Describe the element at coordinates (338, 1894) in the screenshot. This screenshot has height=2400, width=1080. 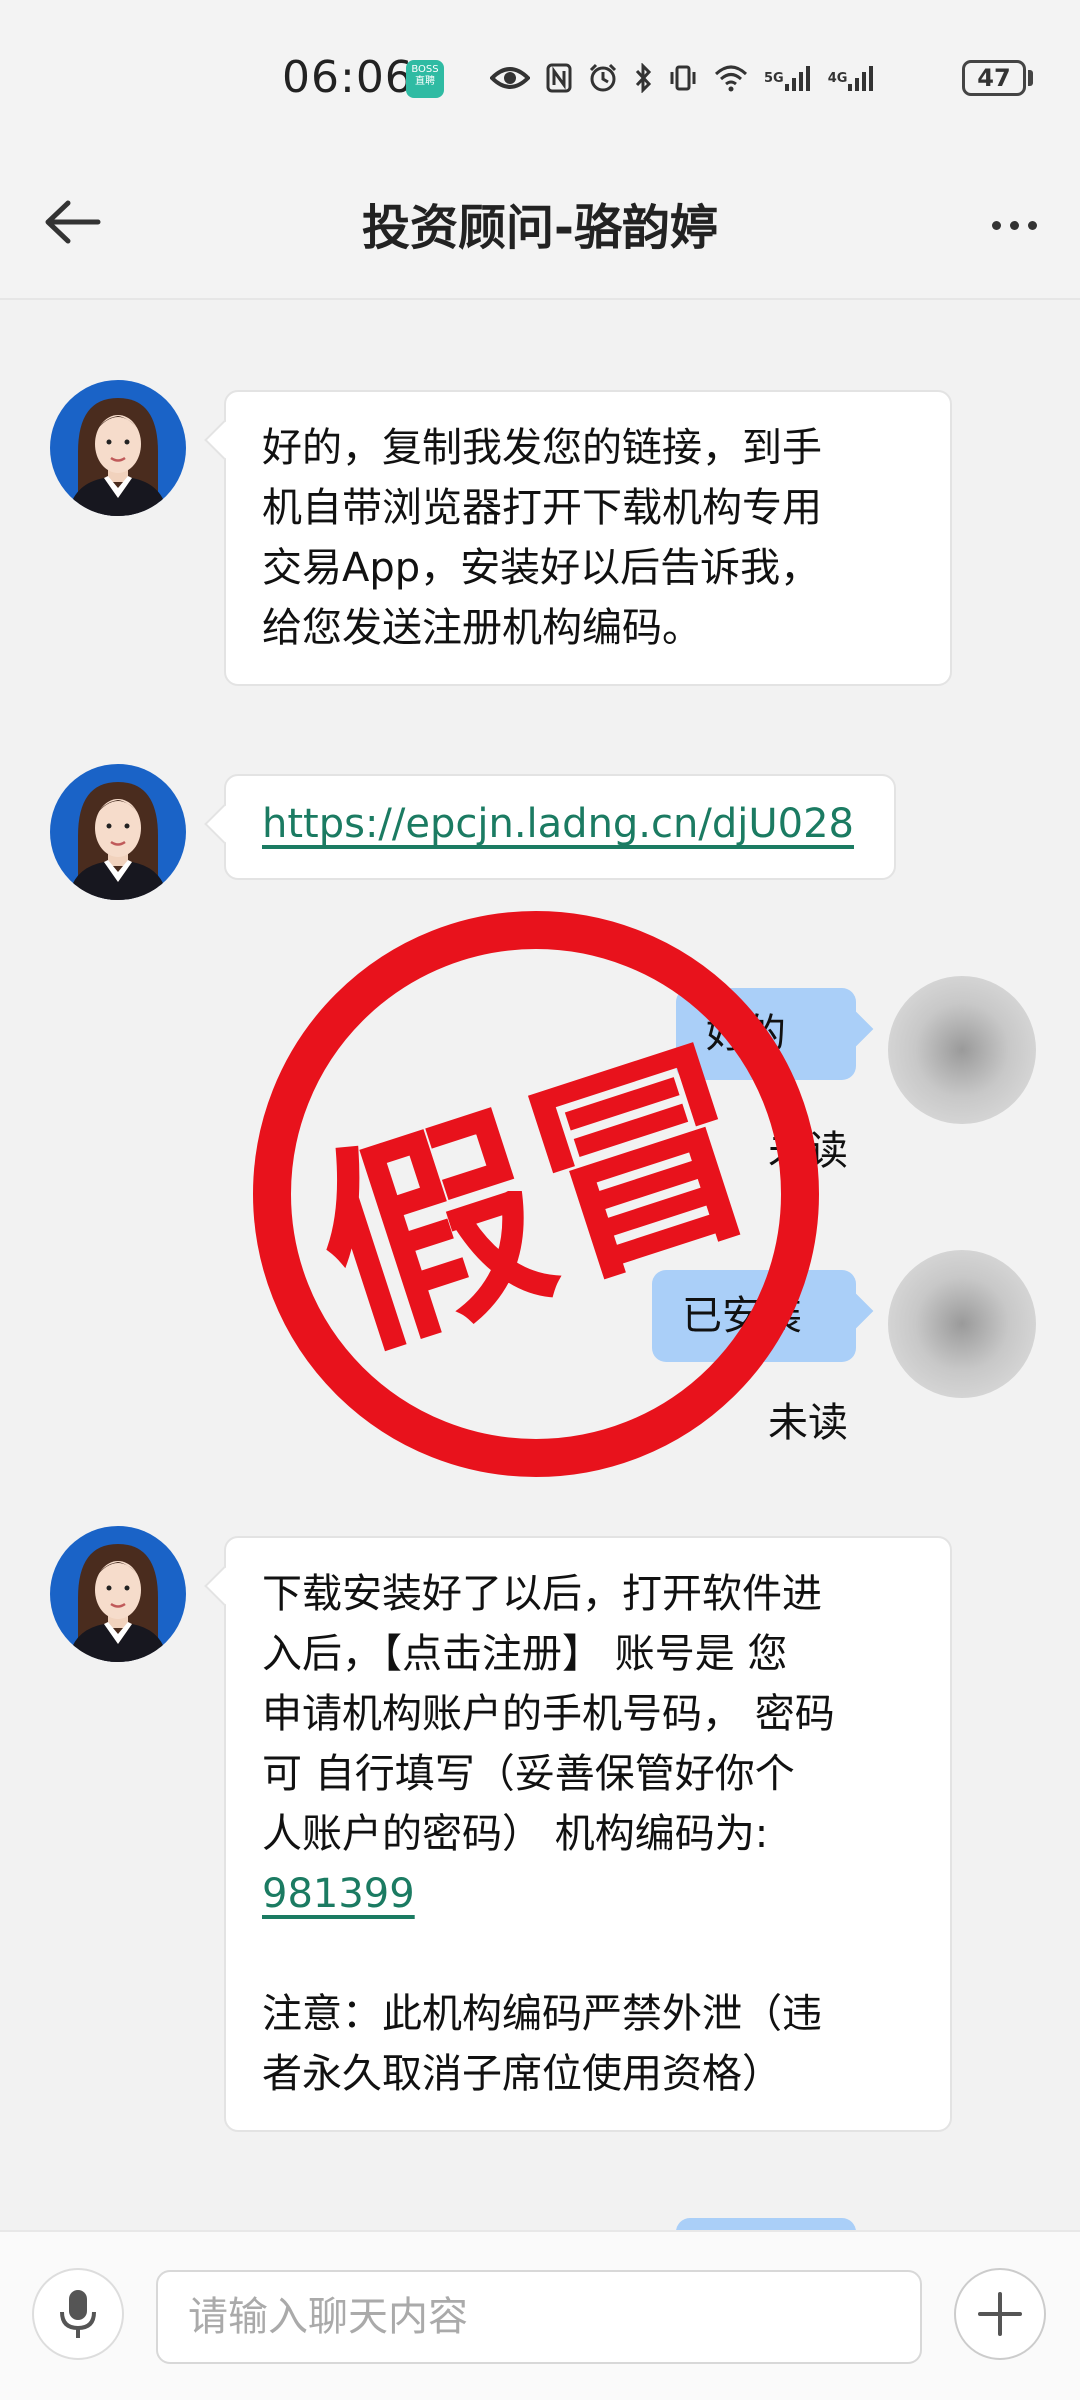
I see `institution-code: 981399` at that location.